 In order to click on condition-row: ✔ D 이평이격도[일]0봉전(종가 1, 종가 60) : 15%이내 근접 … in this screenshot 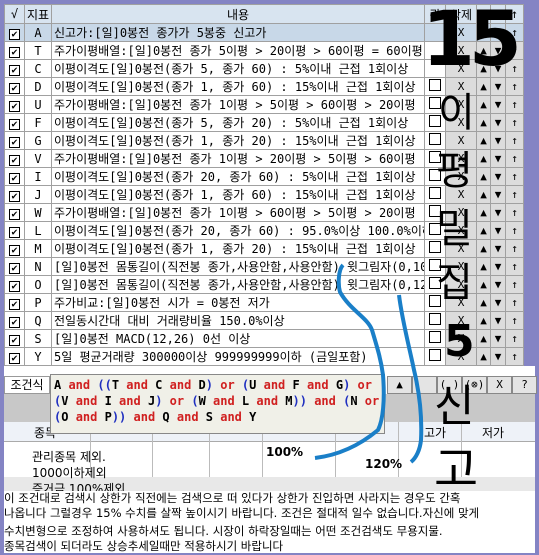, I will do `click(264, 86)`.